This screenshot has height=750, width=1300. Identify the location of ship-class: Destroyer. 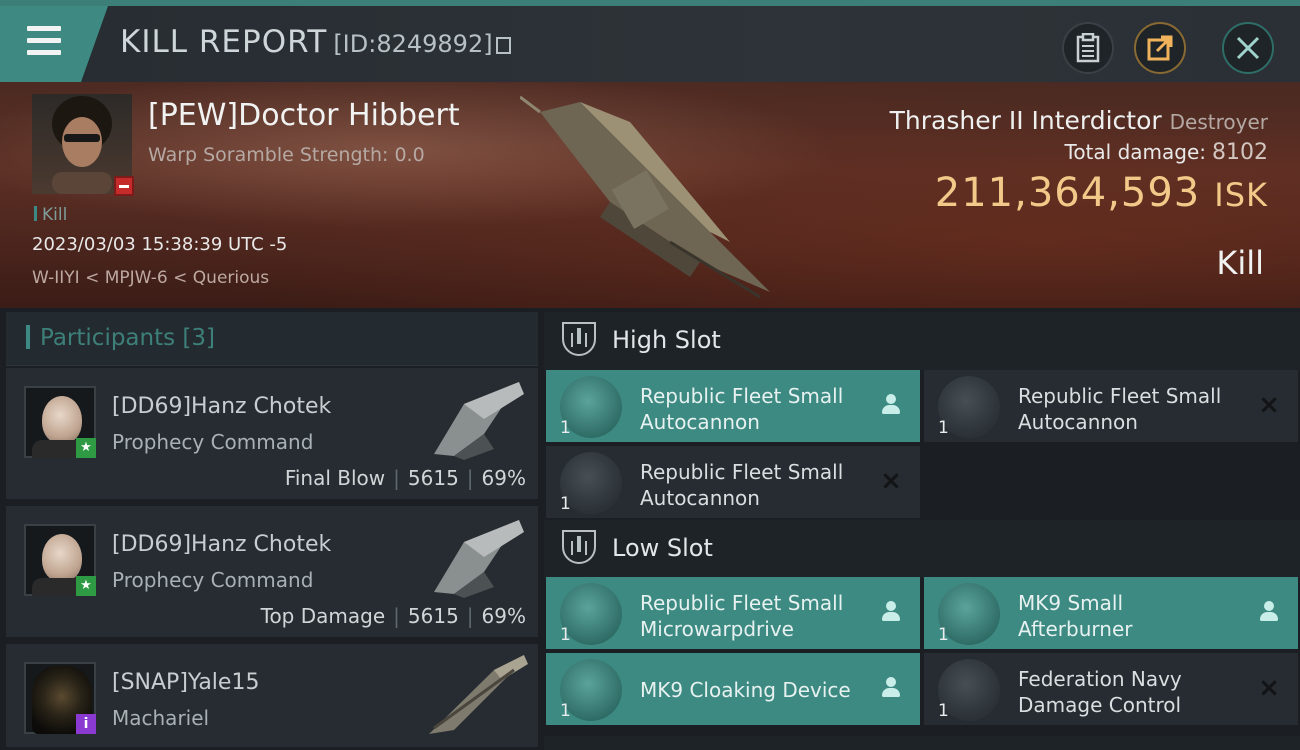
(1218, 122).